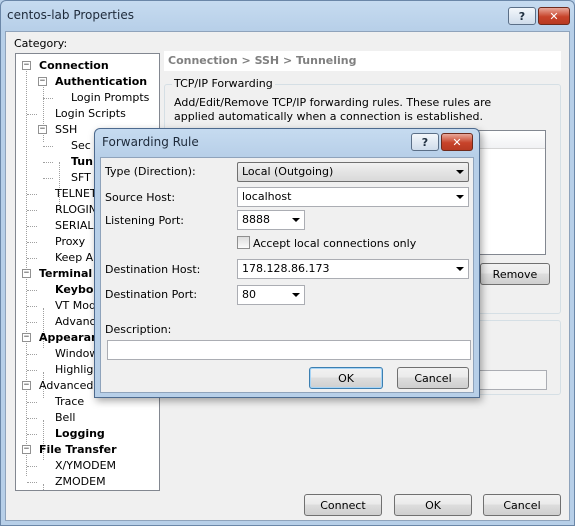  What do you see at coordinates (515, 274) in the screenshot?
I see `remove-button: Remove` at bounding box center [515, 274].